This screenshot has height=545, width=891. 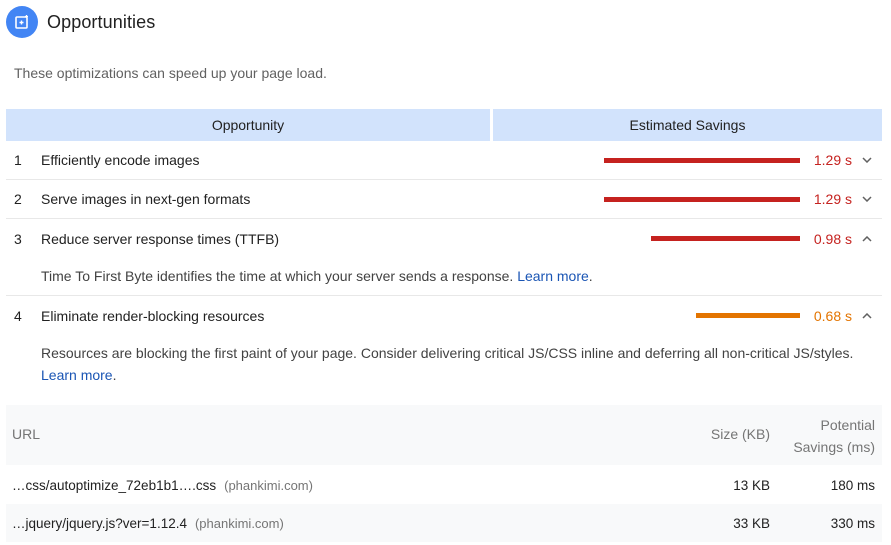 I want to click on column-header-savings: Estimated Savings, so click(x=687, y=125).